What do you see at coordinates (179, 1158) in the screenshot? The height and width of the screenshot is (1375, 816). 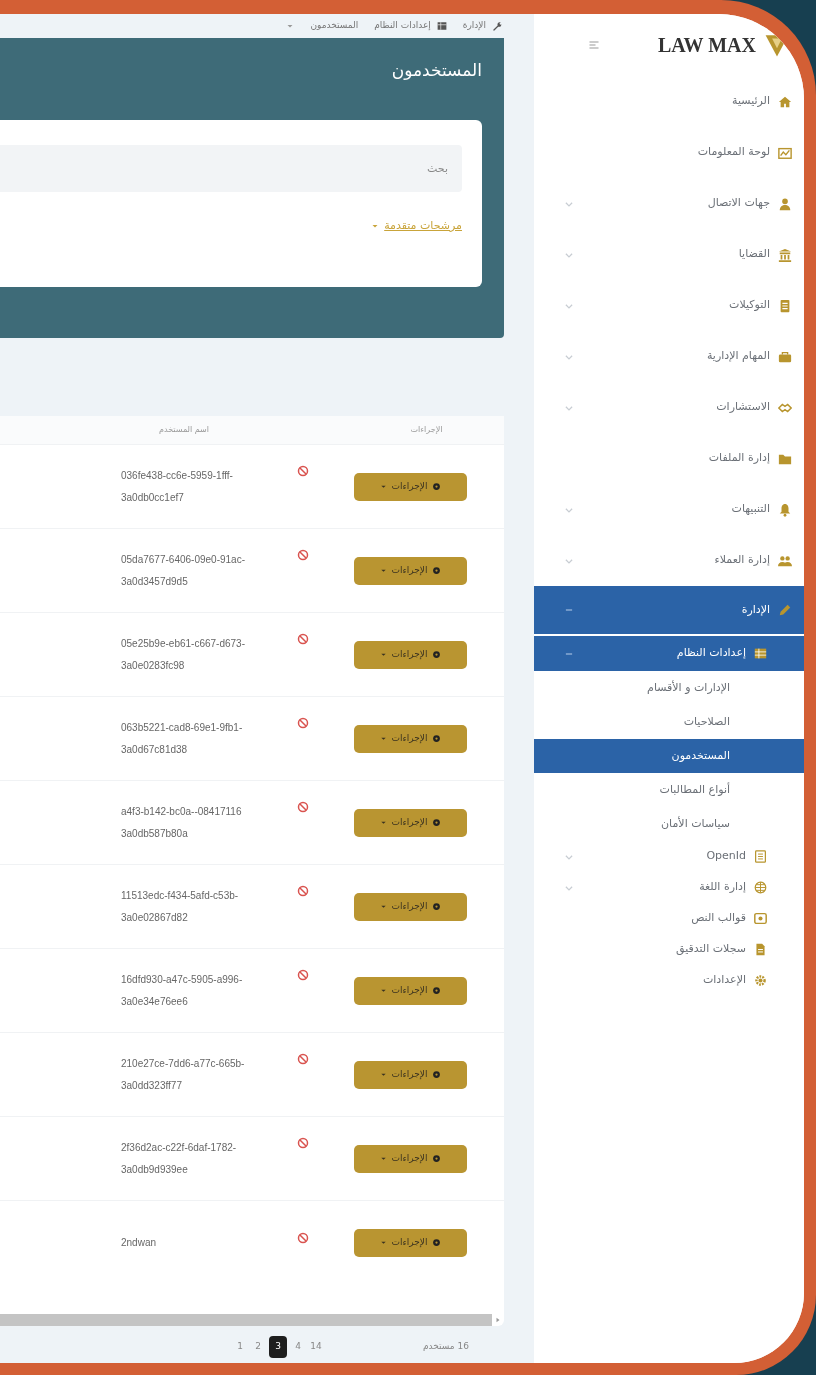 I see `username-cell-text: 2f36d2ac-c22f-6daf-1782-3a0db9d939ee` at bounding box center [179, 1158].